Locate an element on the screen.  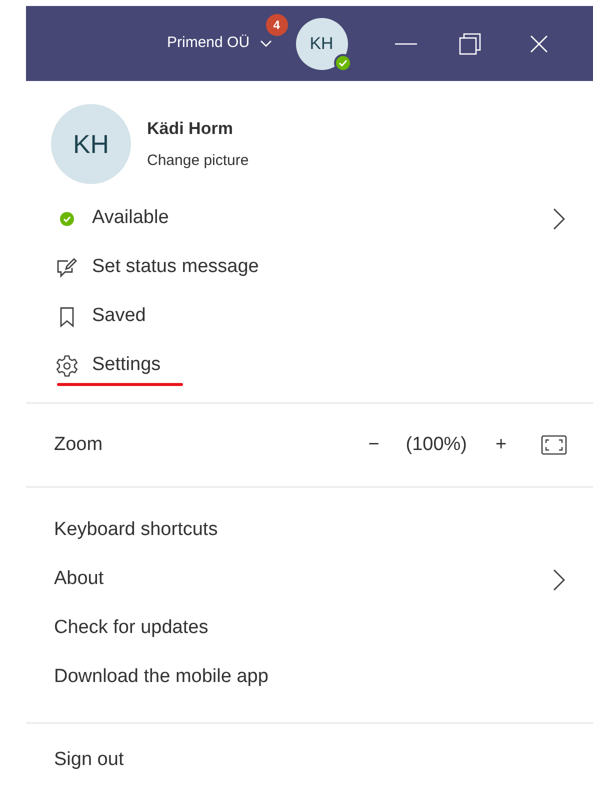
avatar: KH is located at coordinates (322, 44).